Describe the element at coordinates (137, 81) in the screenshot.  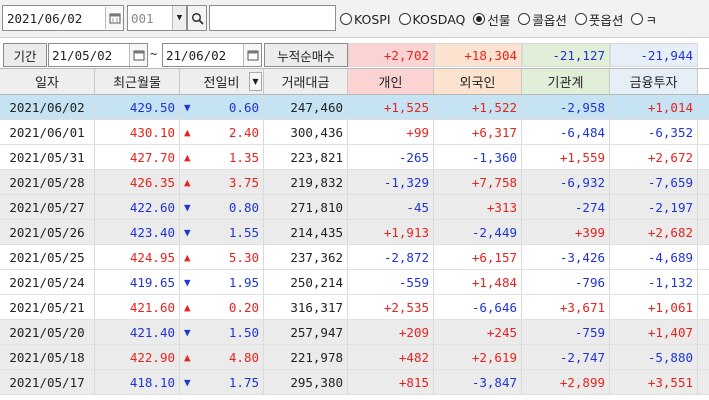
I see `column-header-1: 최근월물` at that location.